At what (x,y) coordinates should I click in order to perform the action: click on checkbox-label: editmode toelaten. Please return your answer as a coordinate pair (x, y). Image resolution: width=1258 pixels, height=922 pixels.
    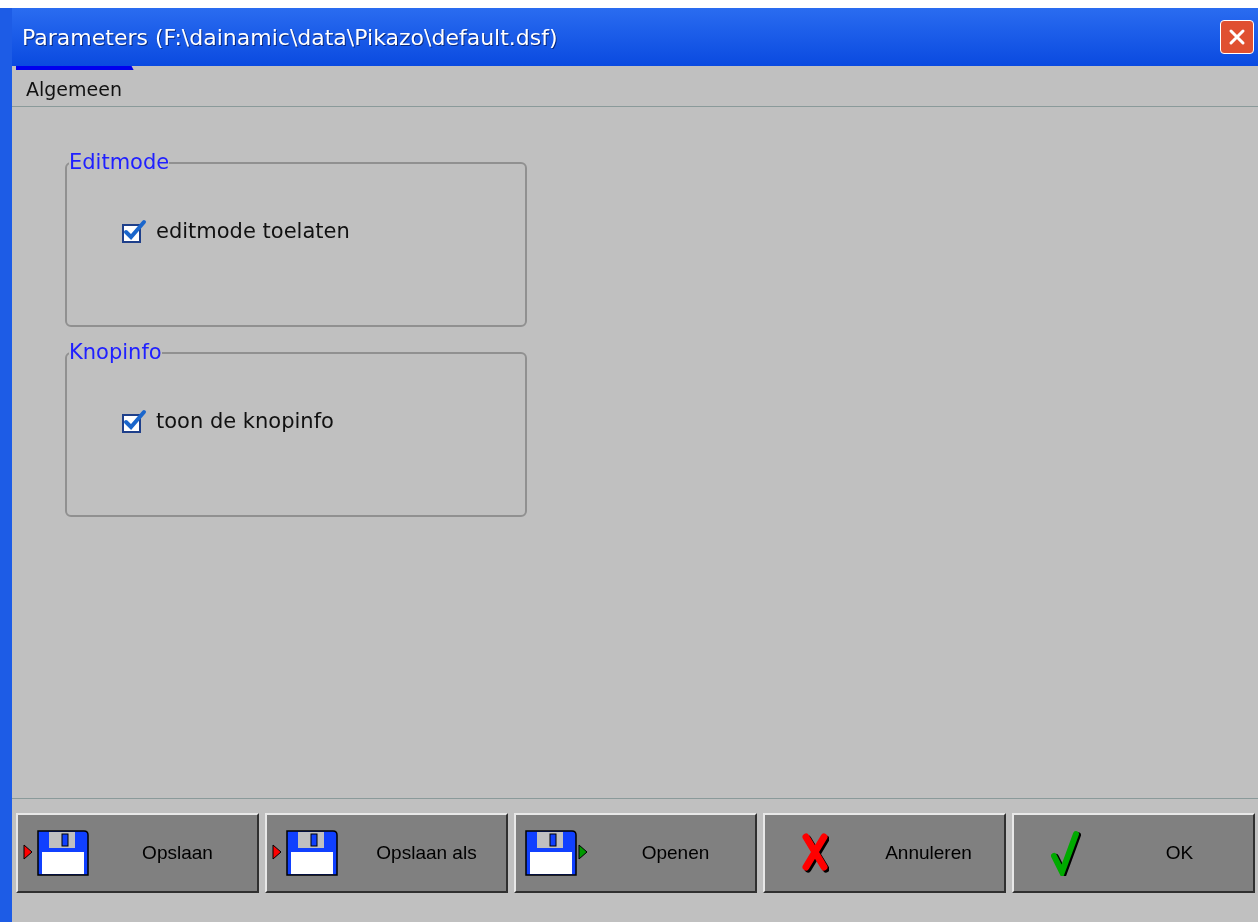
    Looking at the image, I should click on (253, 231).